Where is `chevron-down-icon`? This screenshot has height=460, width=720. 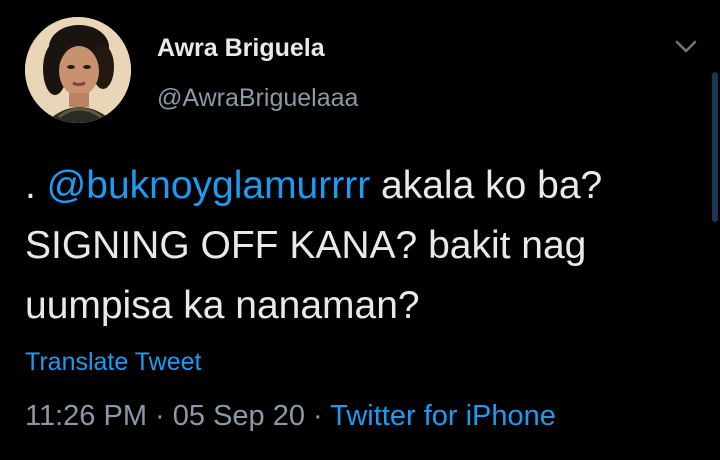
chevron-down-icon is located at coordinates (686, 47).